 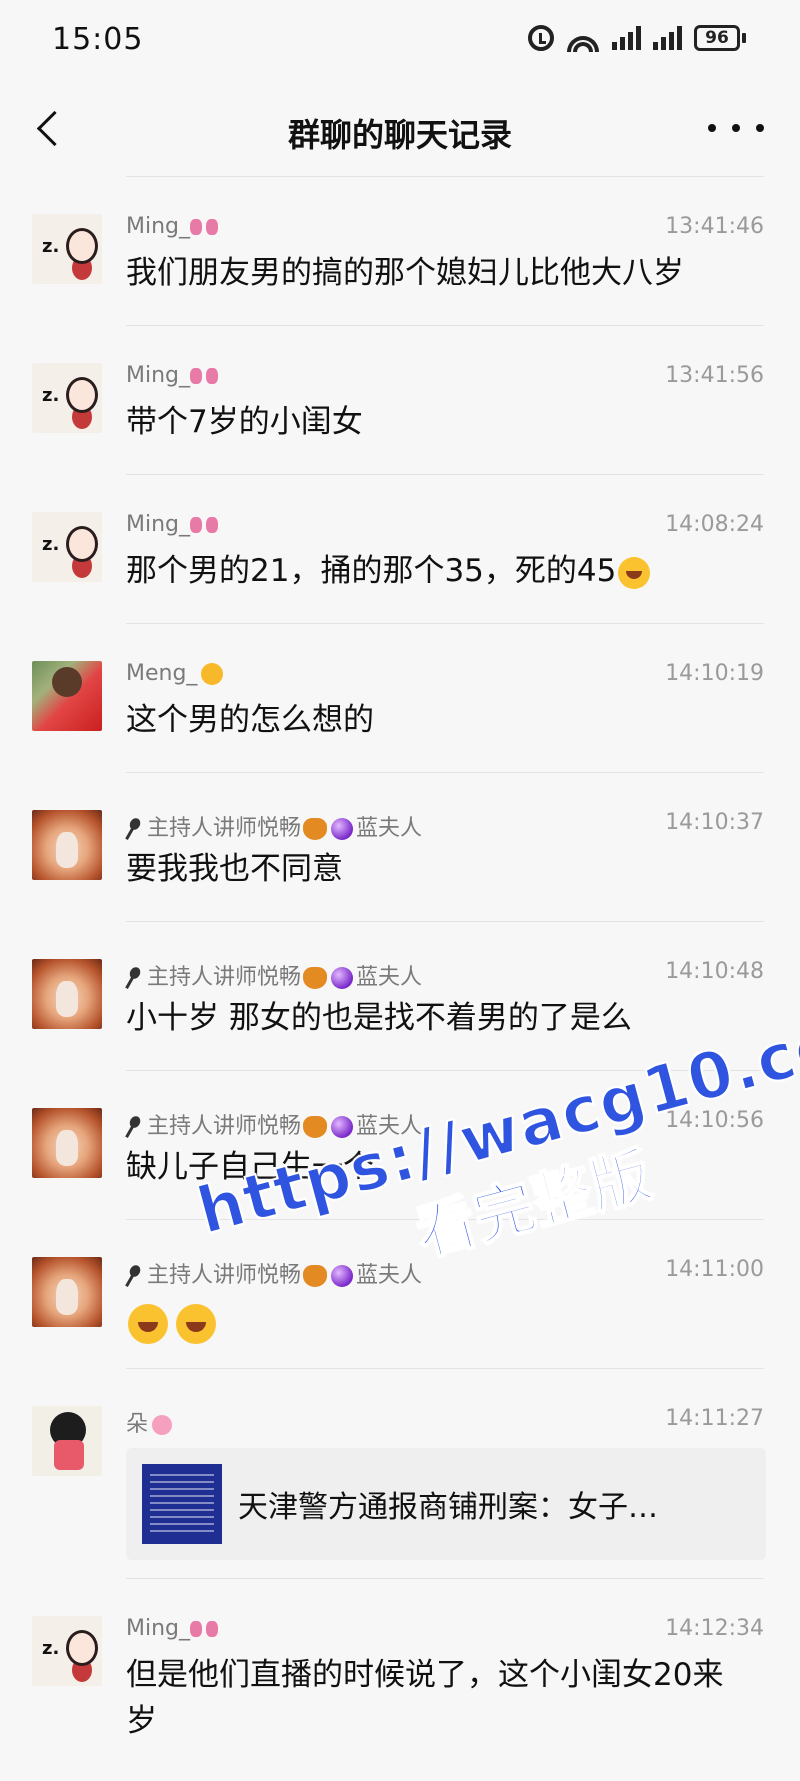 I want to click on list-item: 主持人讲师悦畅 蓝夫人 14:10:48 小十岁 那女的也是找不着男的了是么, so click(x=400, y=995).